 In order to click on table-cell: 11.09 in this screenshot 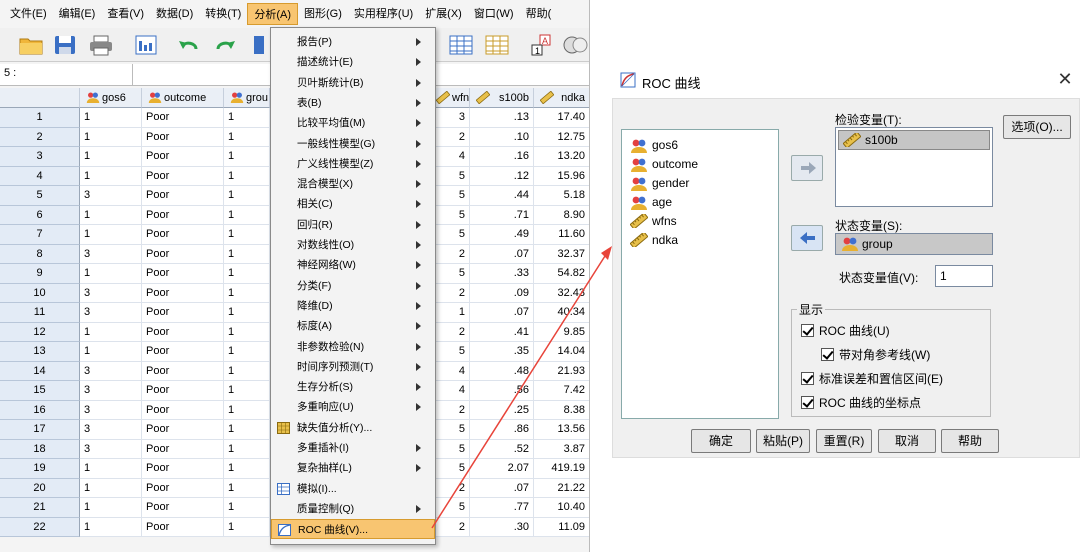, I will do `click(561, 527)`.